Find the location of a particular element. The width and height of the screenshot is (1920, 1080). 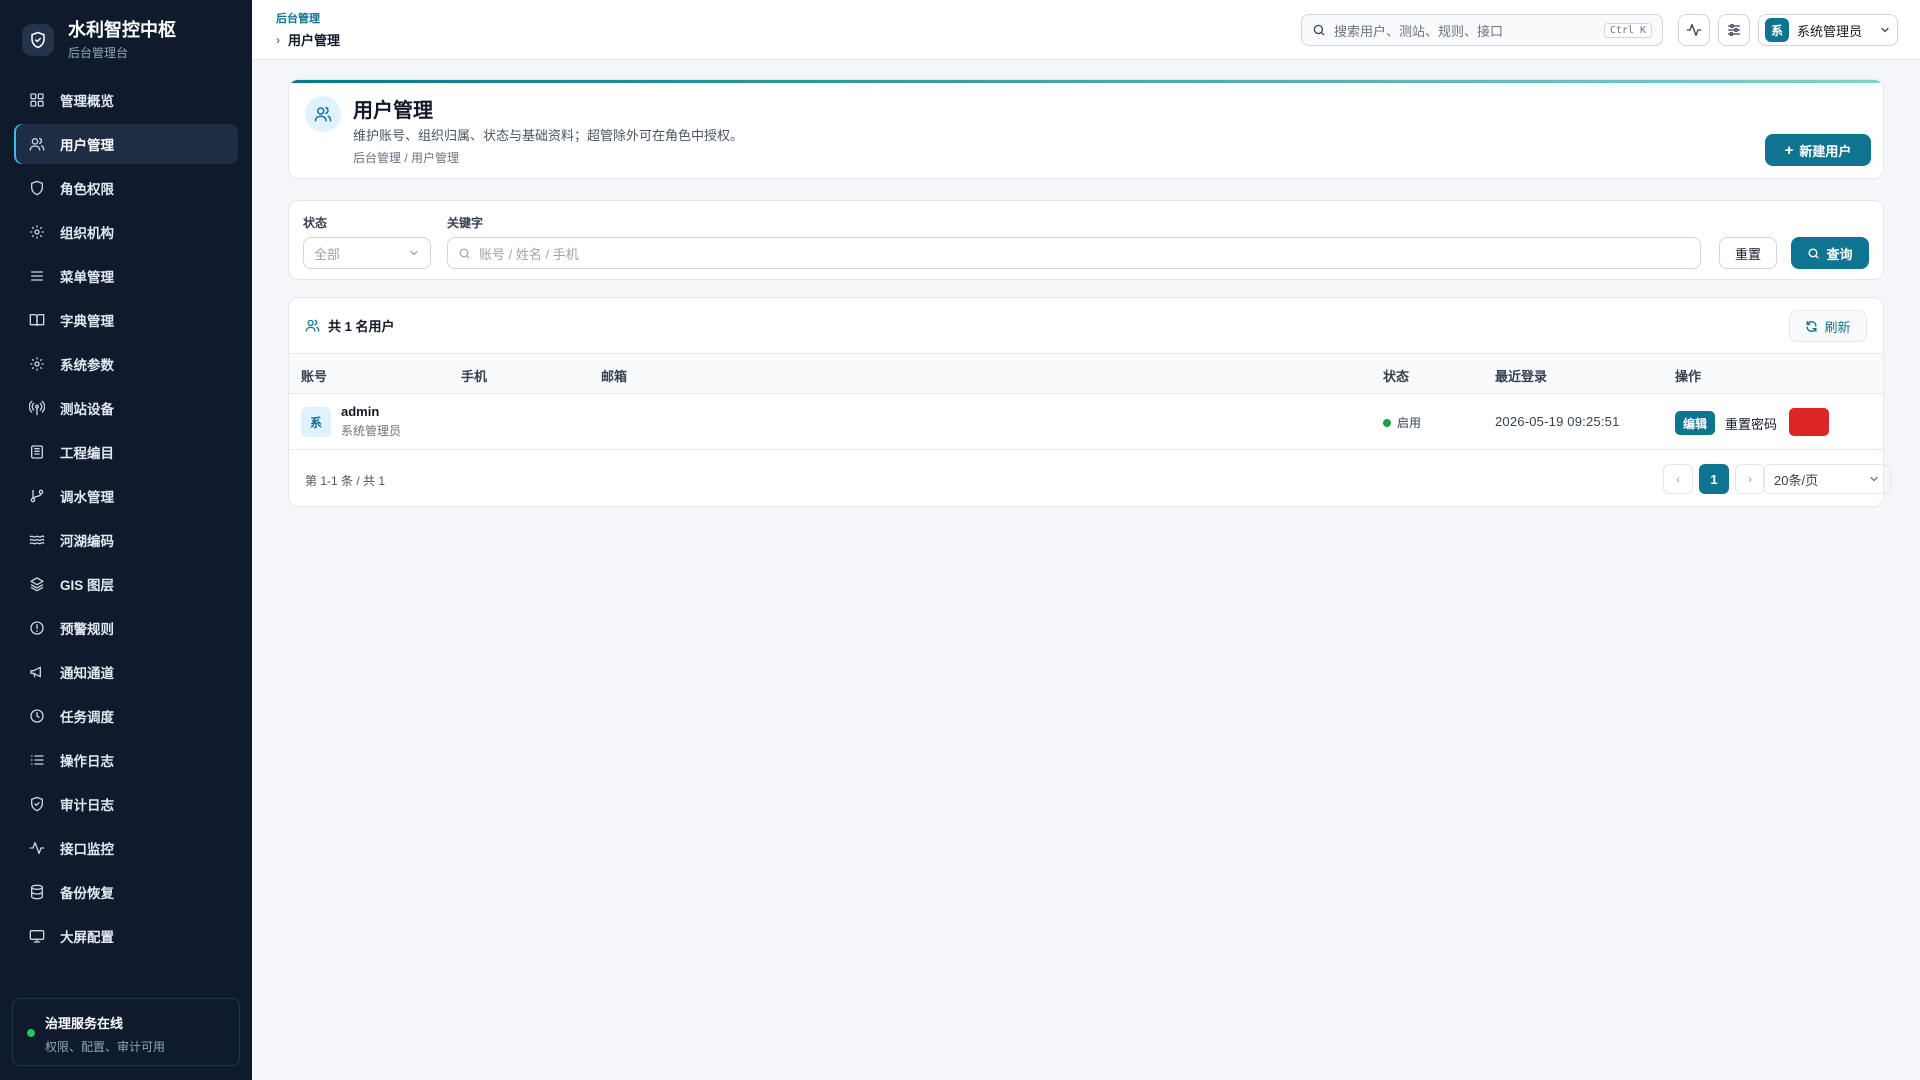

sidebar-item-label: 河湖编码 is located at coordinates (87, 541).